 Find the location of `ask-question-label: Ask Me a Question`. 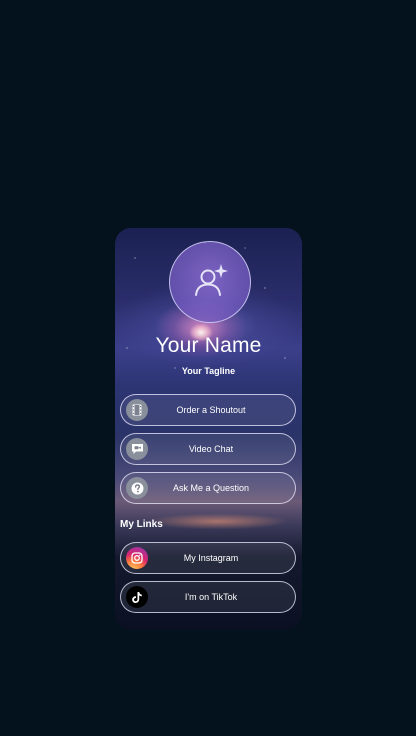

ask-question-label: Ask Me a Question is located at coordinates (211, 488).